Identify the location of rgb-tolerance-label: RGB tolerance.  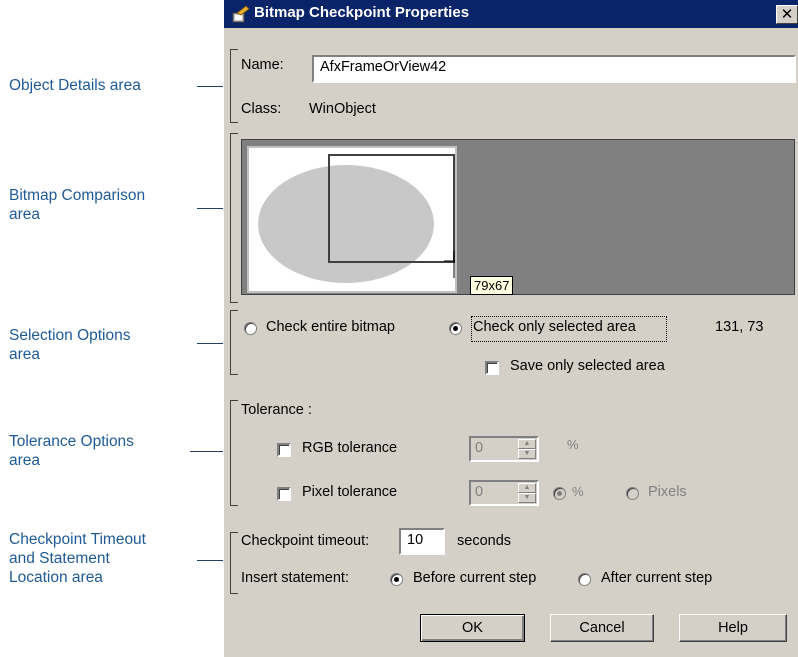
(349, 448).